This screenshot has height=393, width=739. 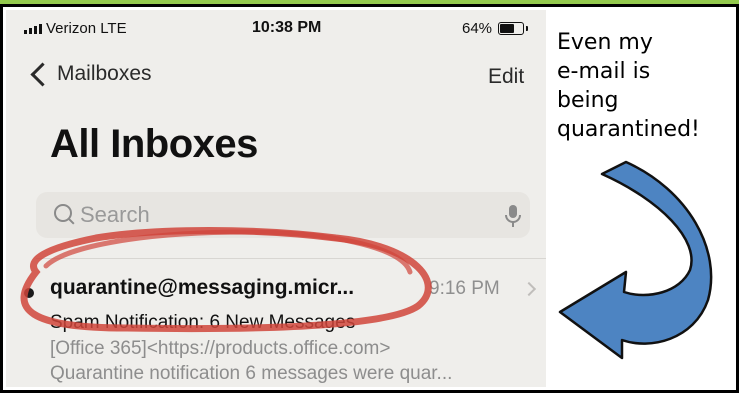 What do you see at coordinates (628, 129) in the screenshot?
I see `caption-line: quarantined!` at bounding box center [628, 129].